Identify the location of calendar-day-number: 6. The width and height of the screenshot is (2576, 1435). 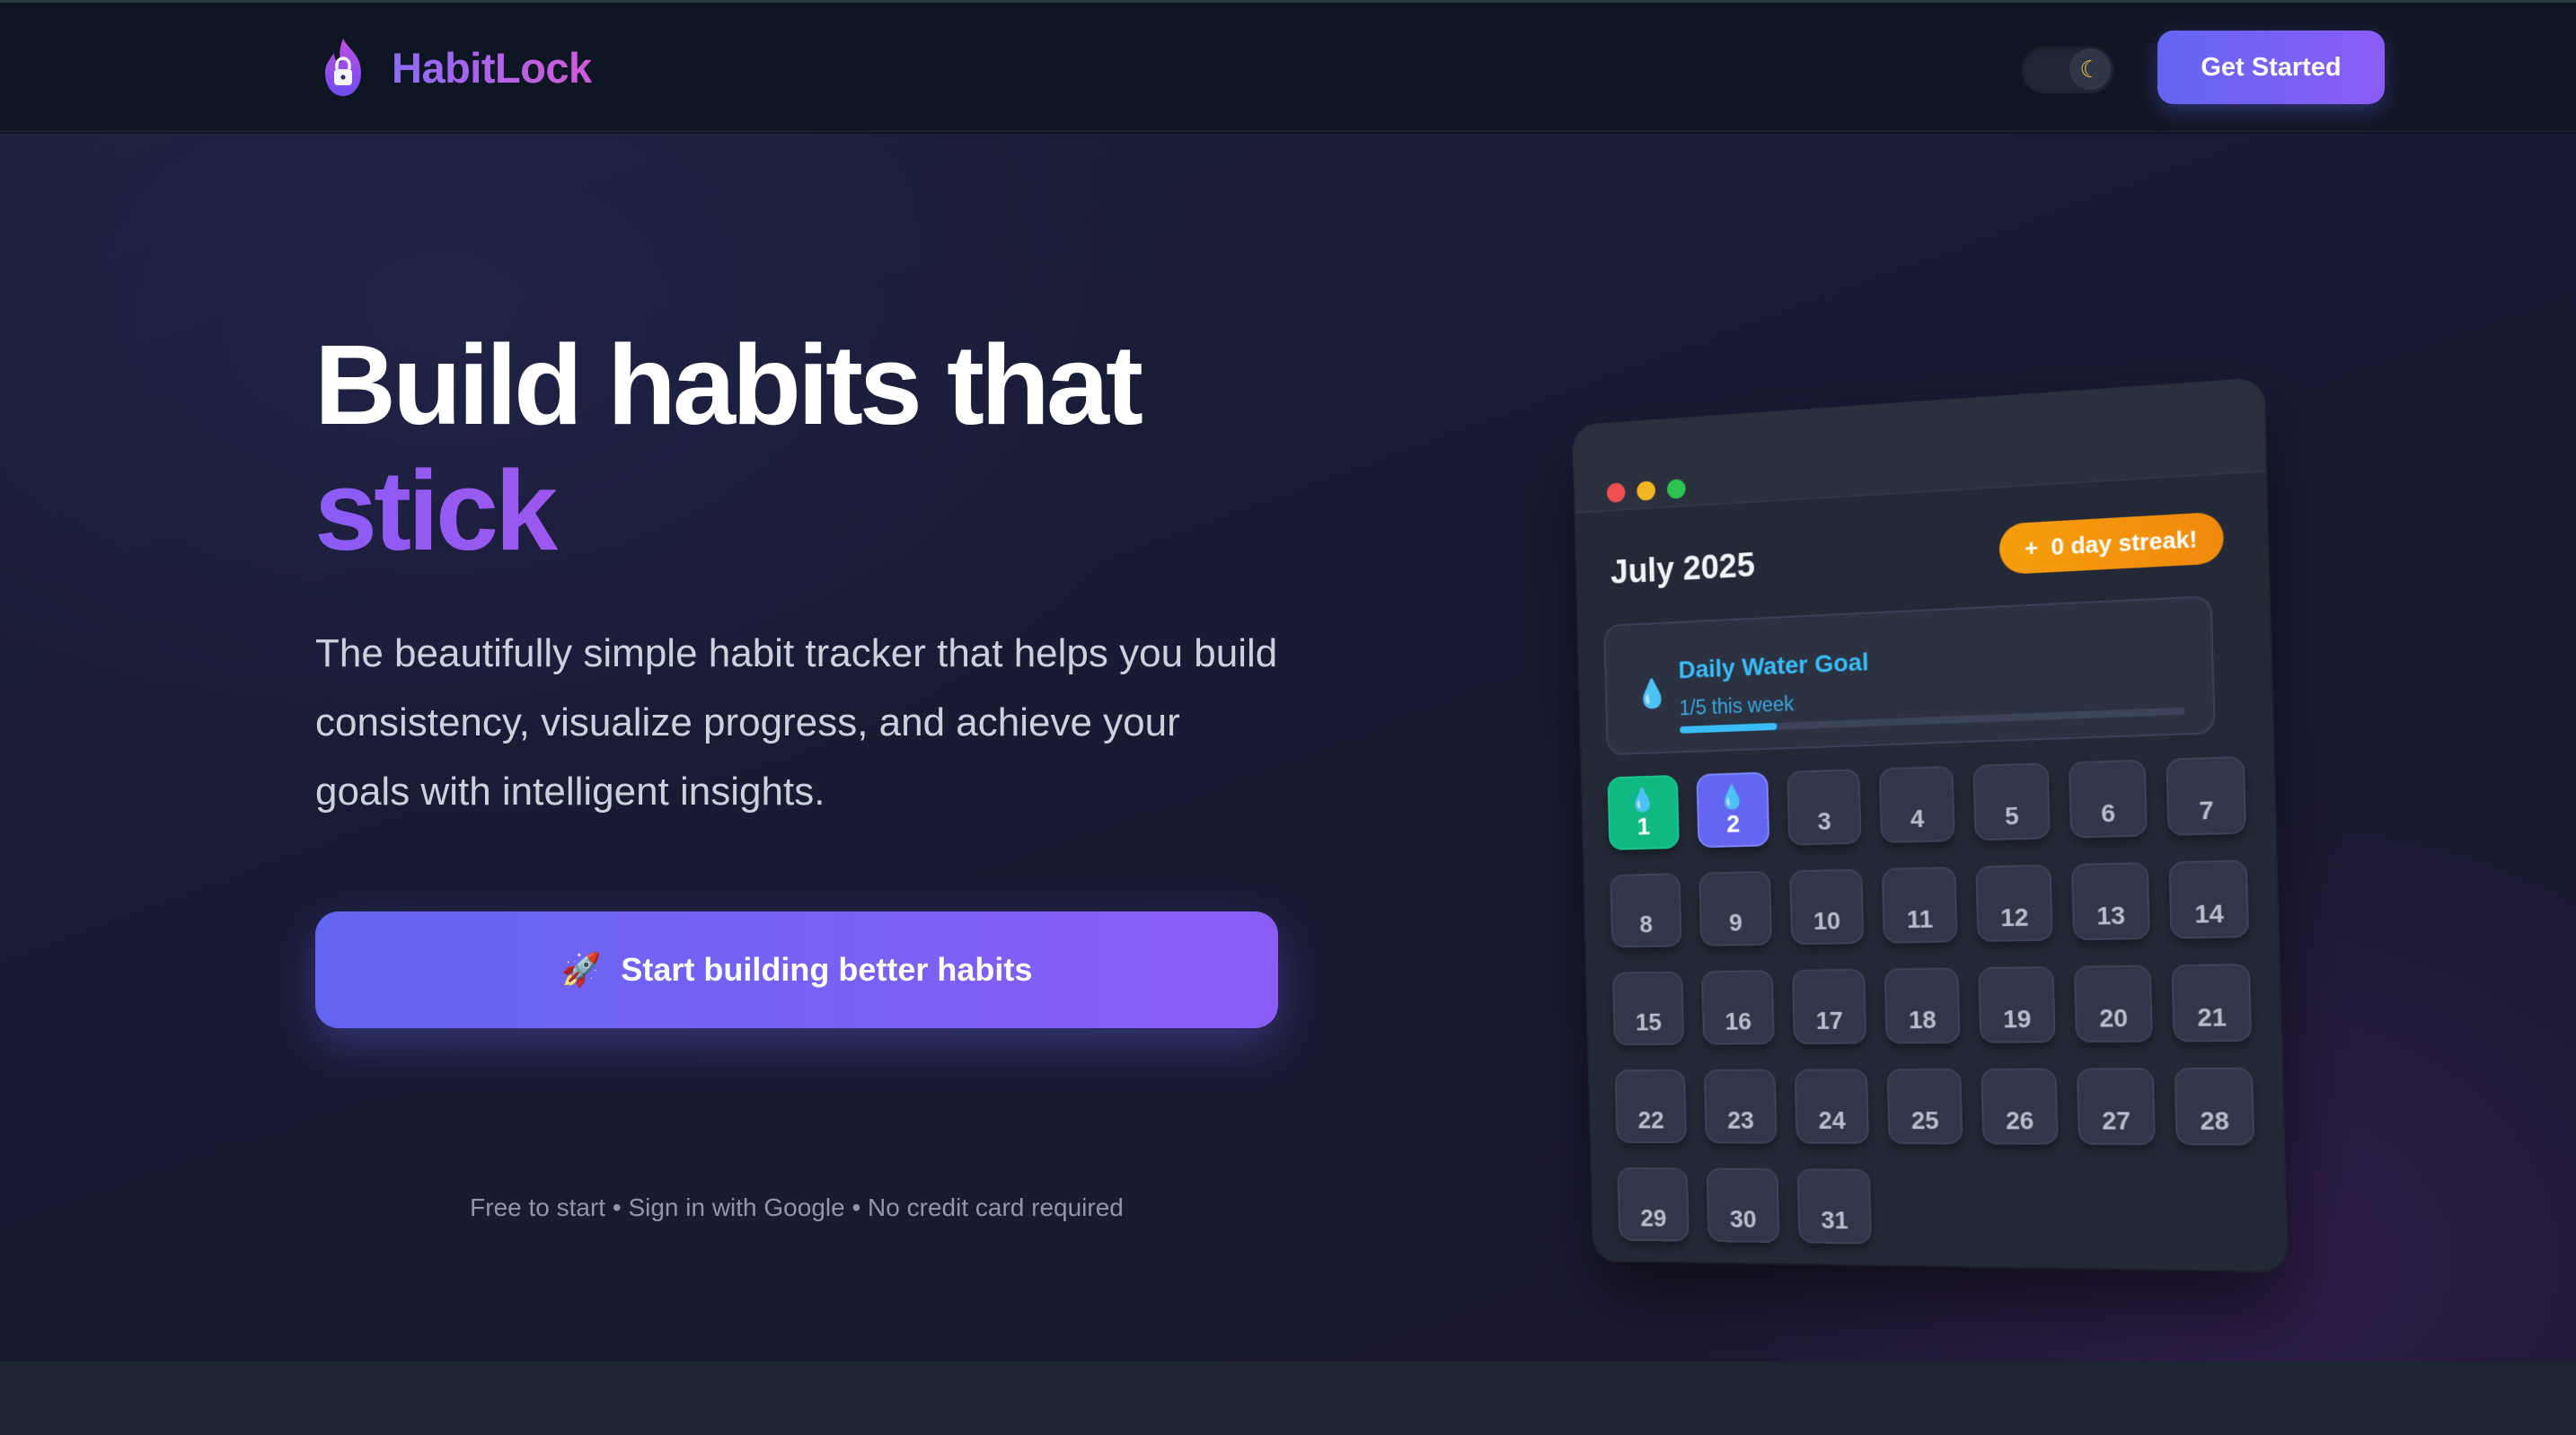
(2108, 813).